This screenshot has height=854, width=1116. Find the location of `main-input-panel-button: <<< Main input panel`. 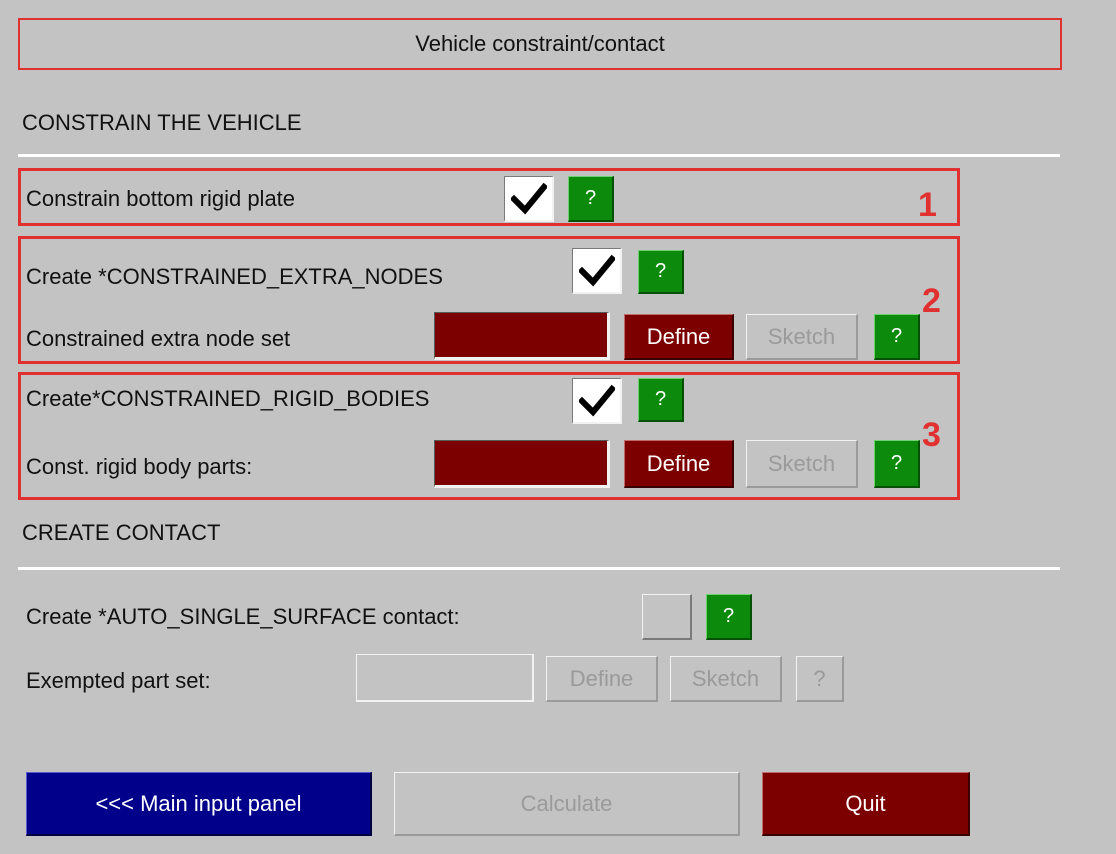

main-input-panel-button: <<< Main input panel is located at coordinates (199, 804).